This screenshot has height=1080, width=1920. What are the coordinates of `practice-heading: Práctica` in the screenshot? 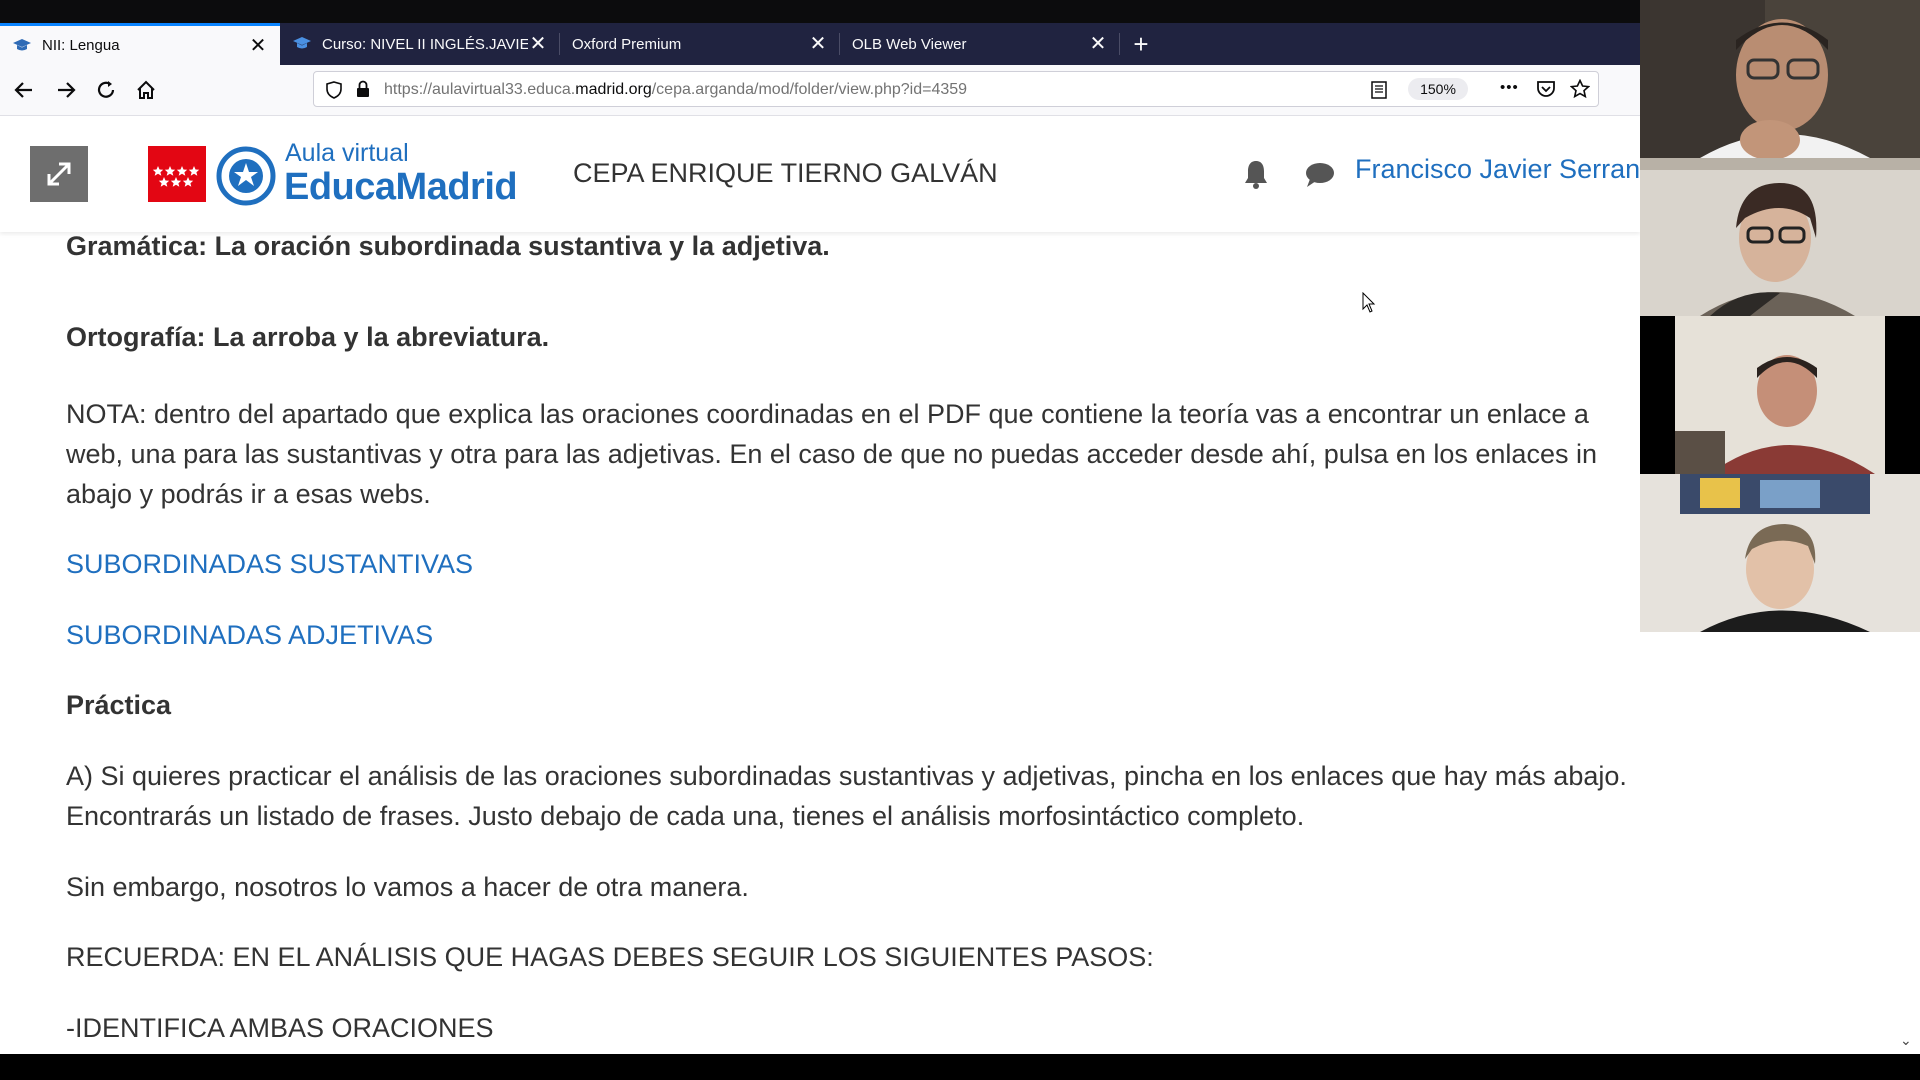 It's located at (119, 705).